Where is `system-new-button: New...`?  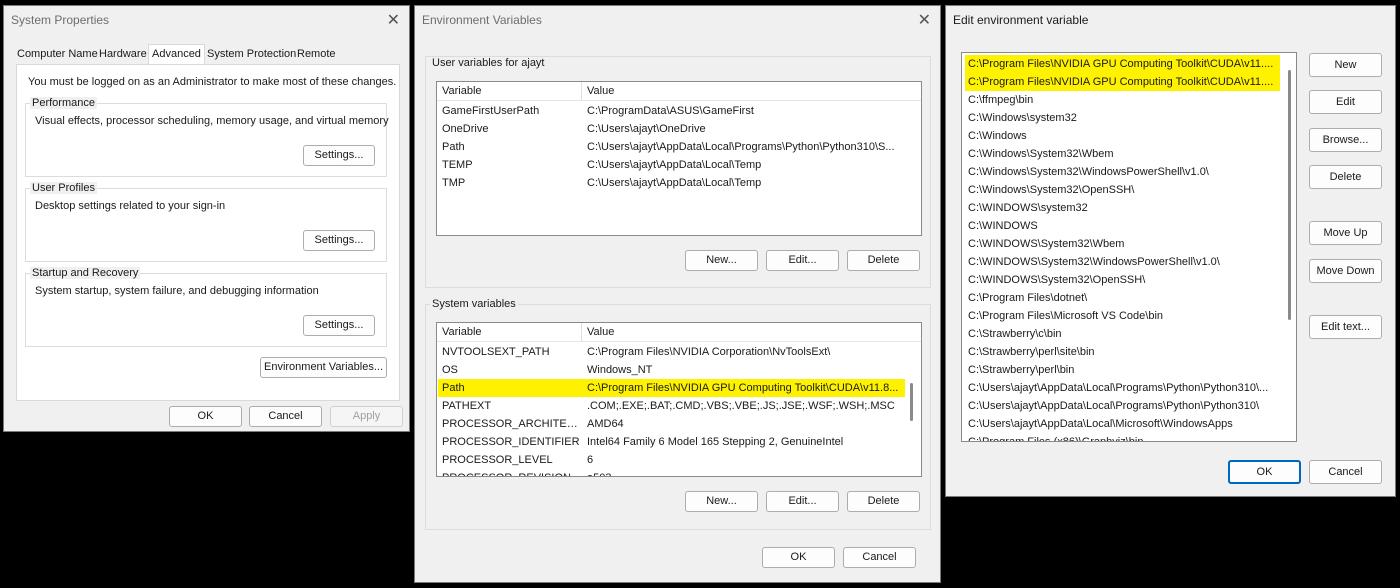
system-new-button: New... is located at coordinates (721, 501).